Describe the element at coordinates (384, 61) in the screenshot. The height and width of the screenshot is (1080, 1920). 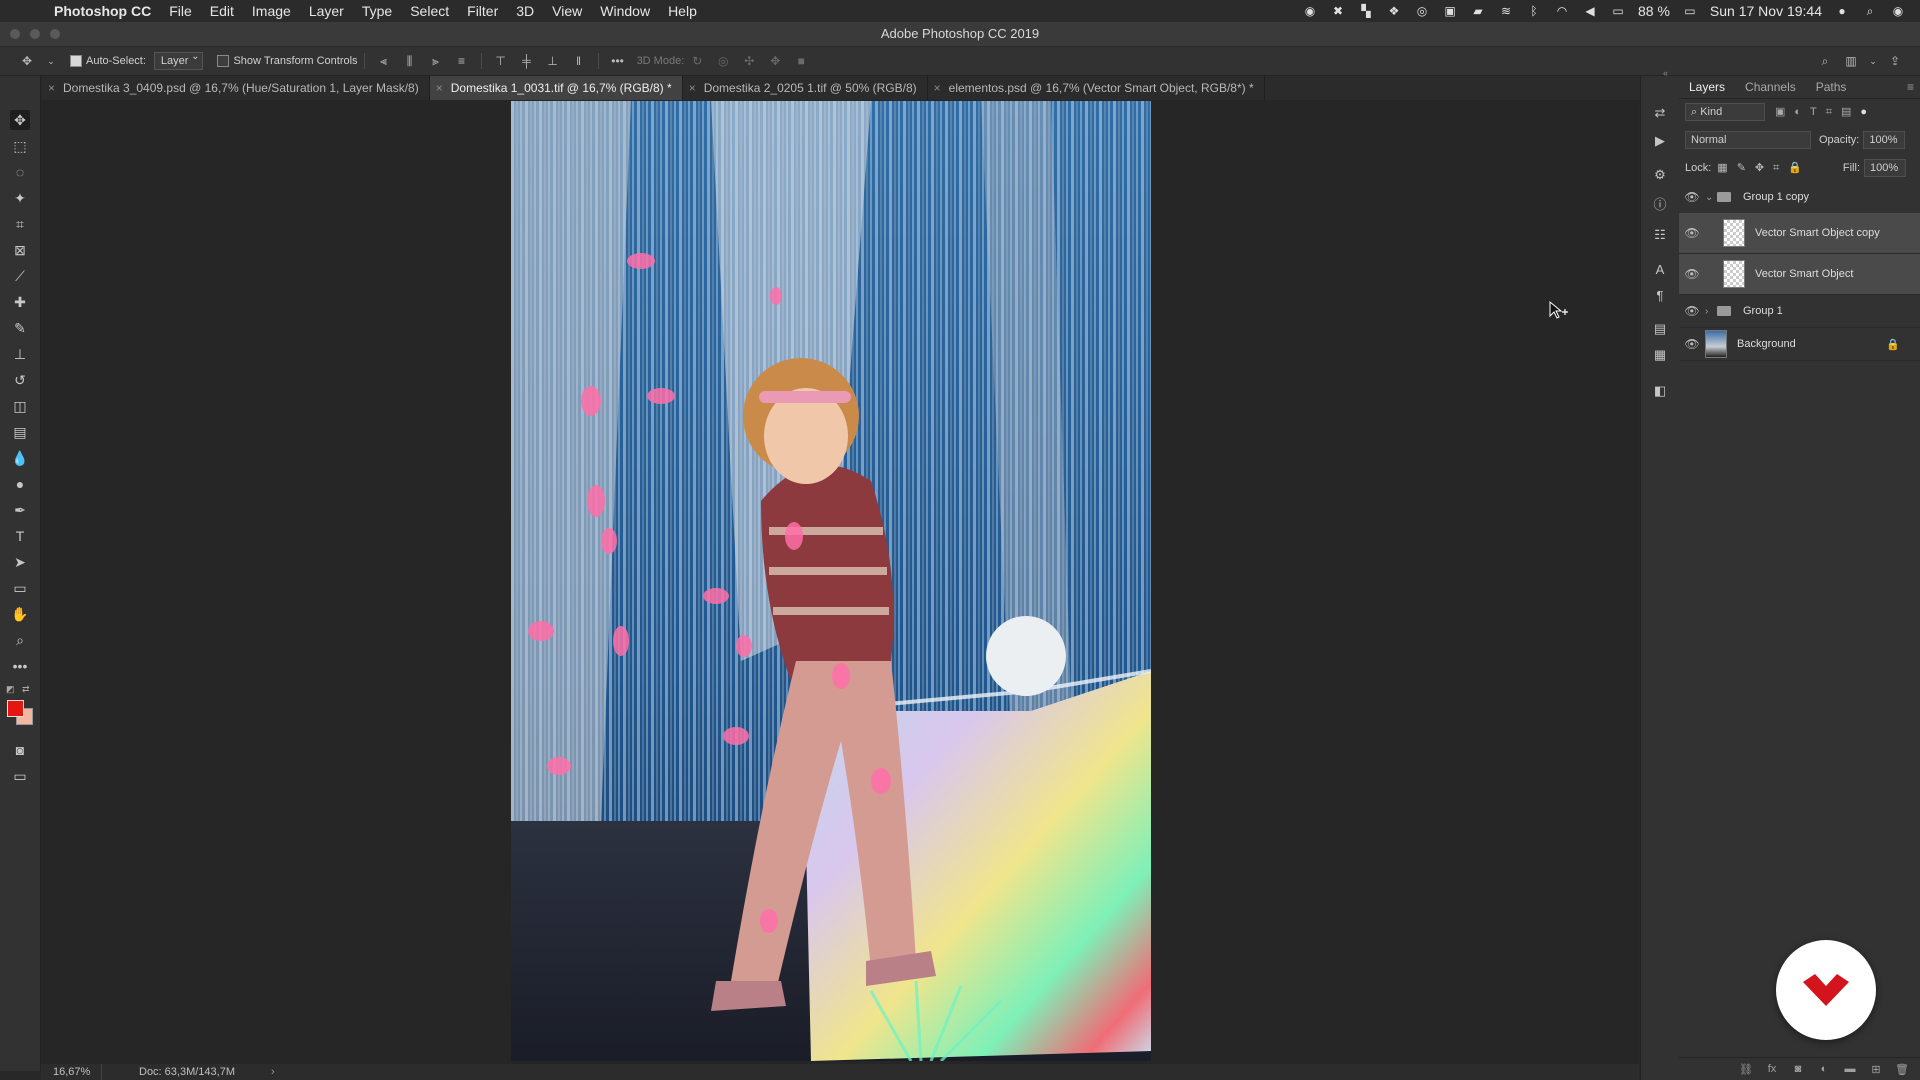
I see `align-left-icon: ⫷` at that location.